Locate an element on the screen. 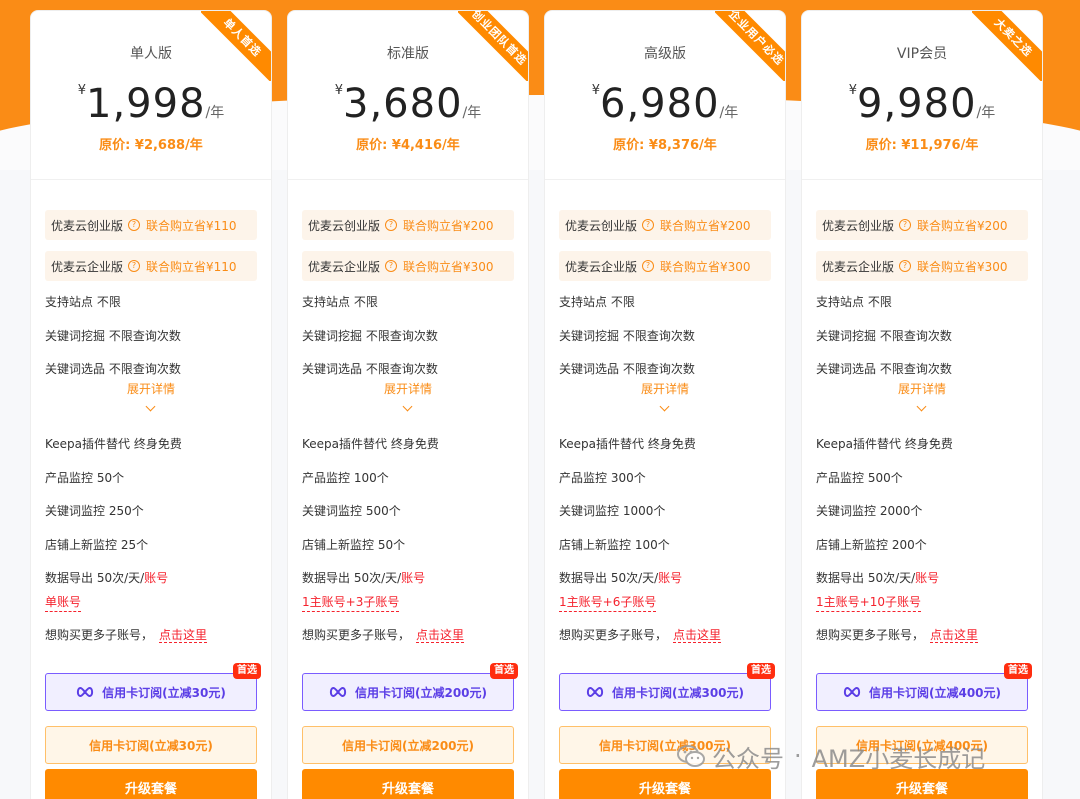 This screenshot has width=1080, height=799. feature-item: Keepa插件替代 终身免费 is located at coordinates (627, 444).